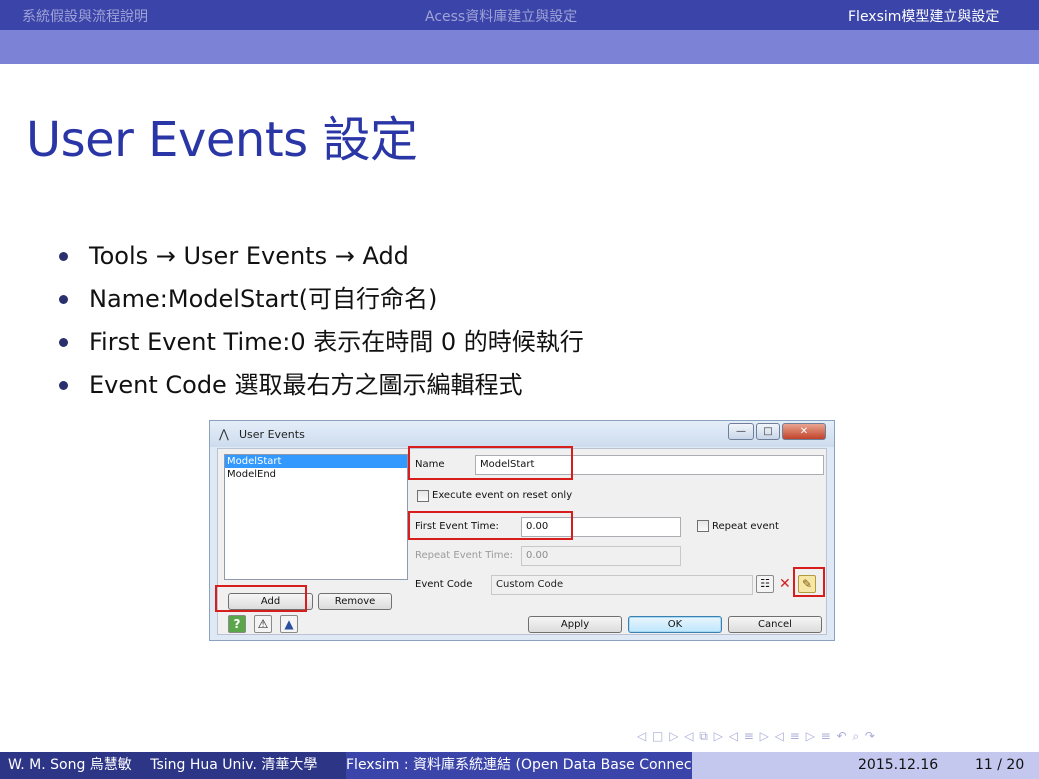  Describe the element at coordinates (316, 474) in the screenshot. I see `list-item: ModelEnd` at that location.